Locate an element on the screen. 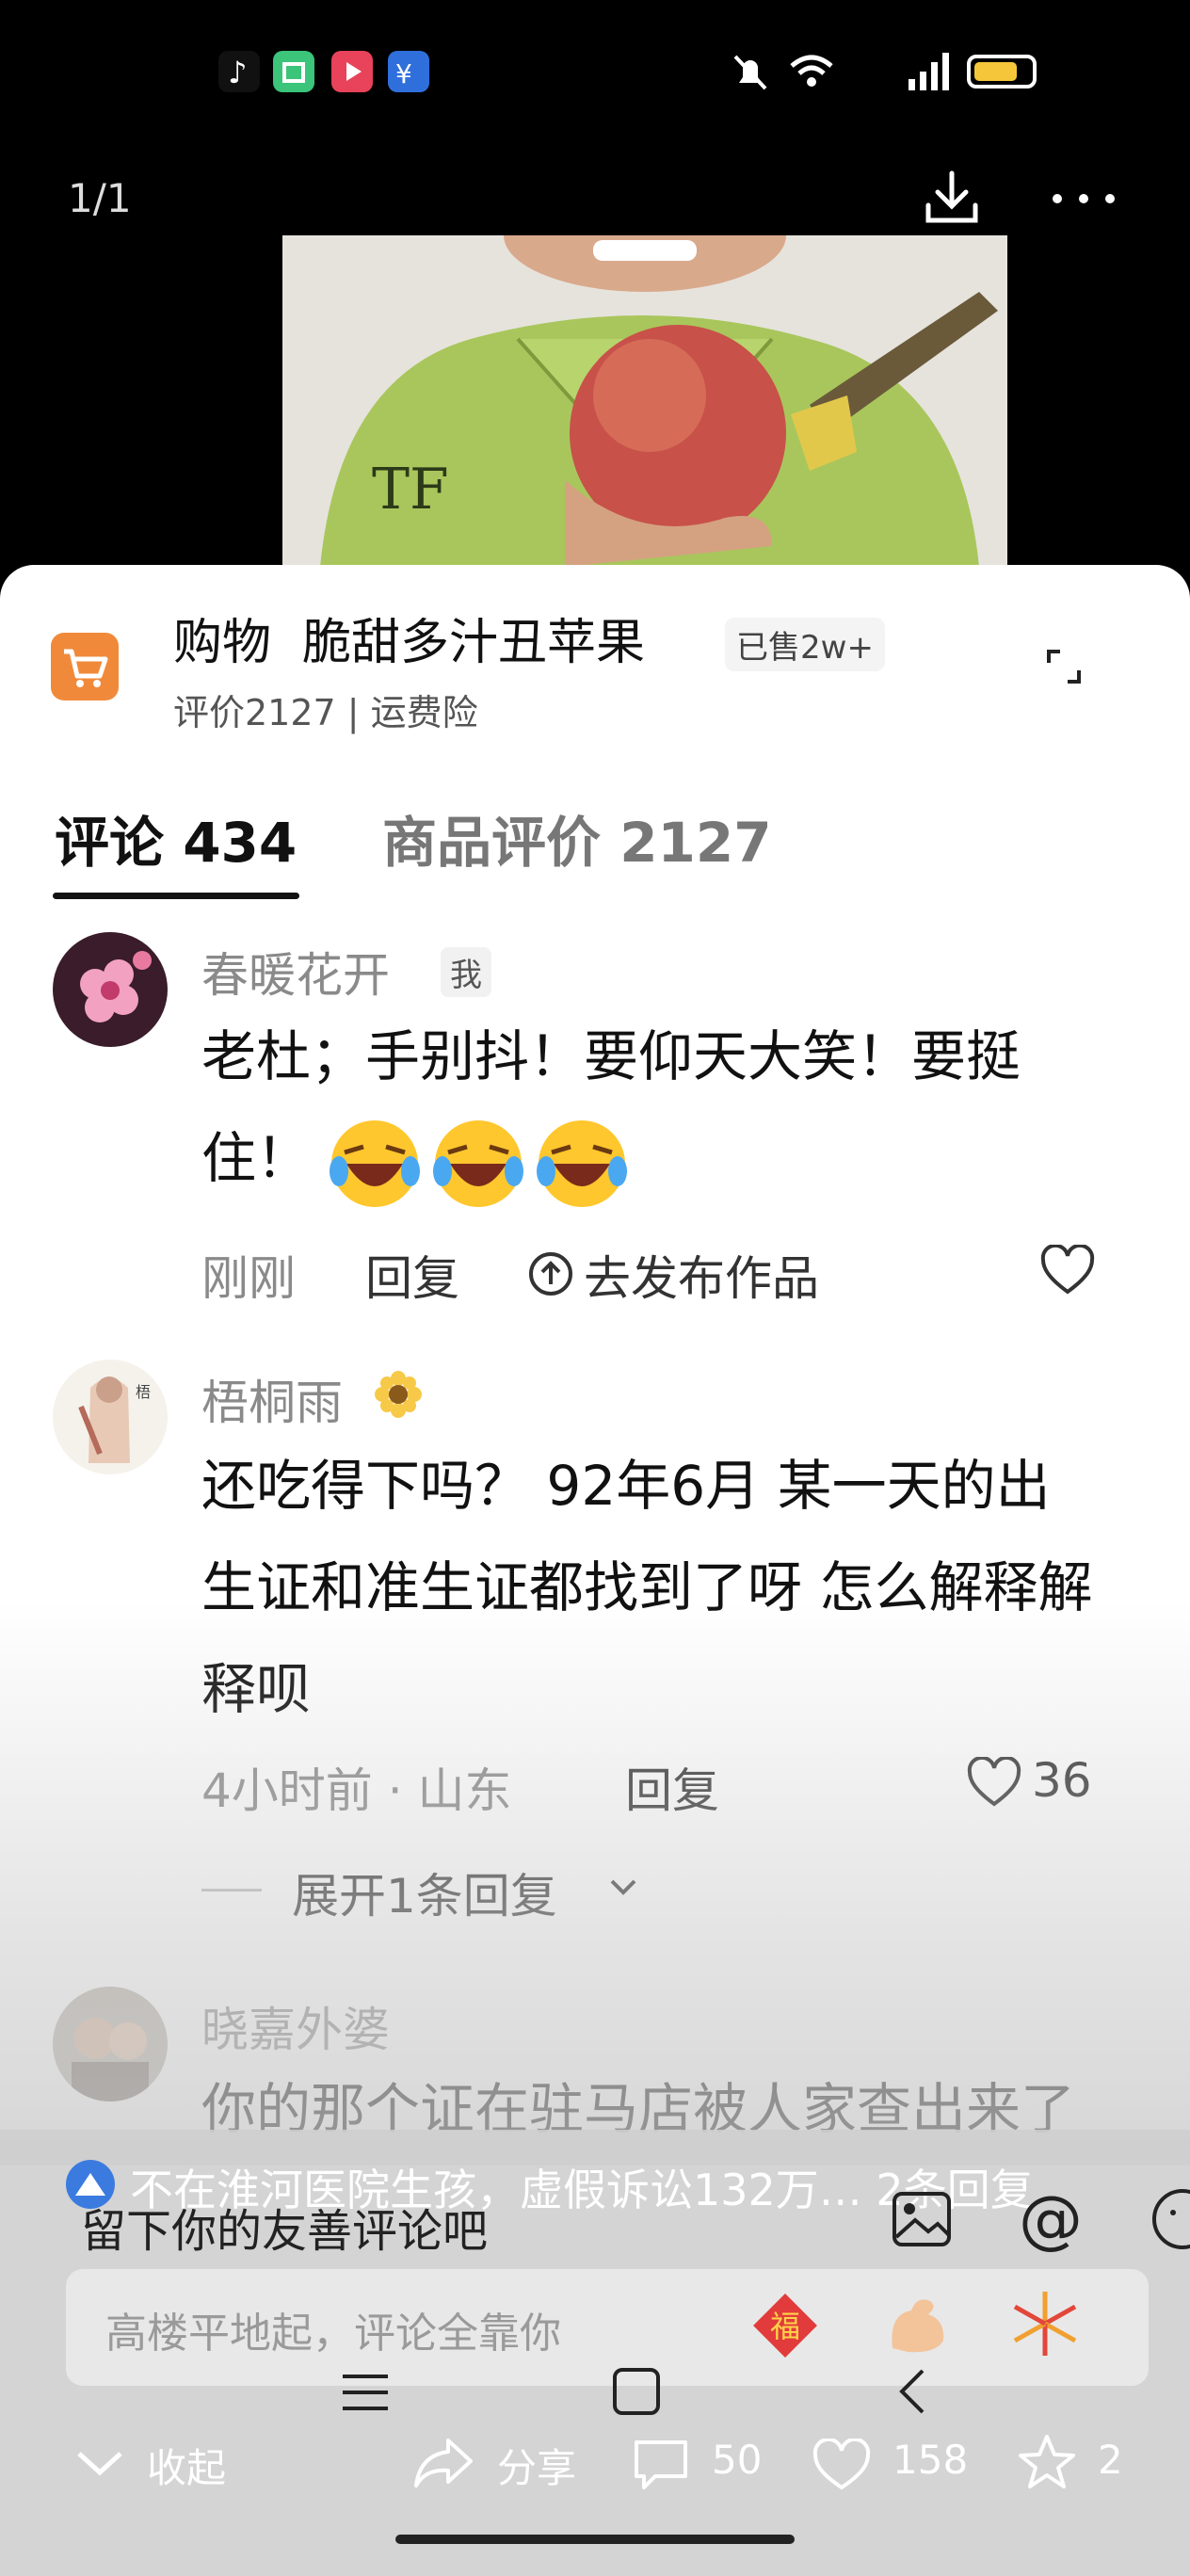  collapse-button: 收起 is located at coordinates (186, 2465).